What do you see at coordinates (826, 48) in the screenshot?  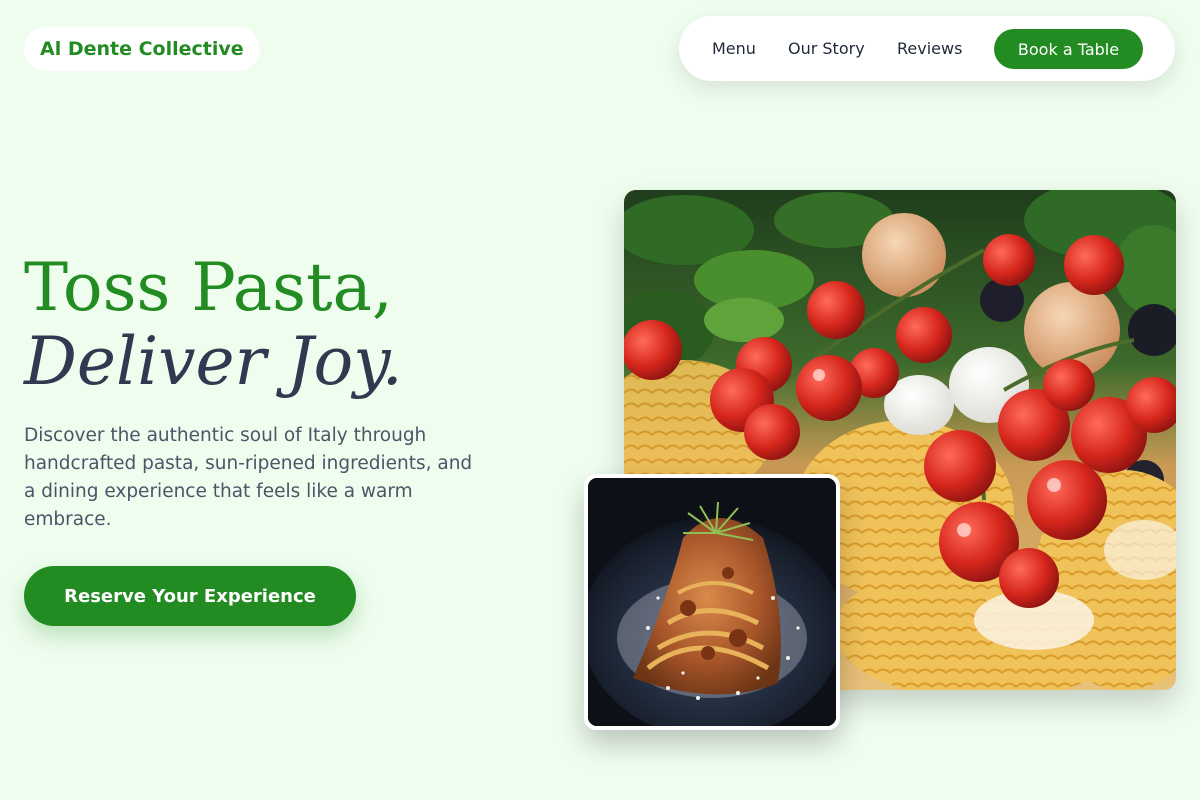 I see `nav-link-our-story: Our Story` at bounding box center [826, 48].